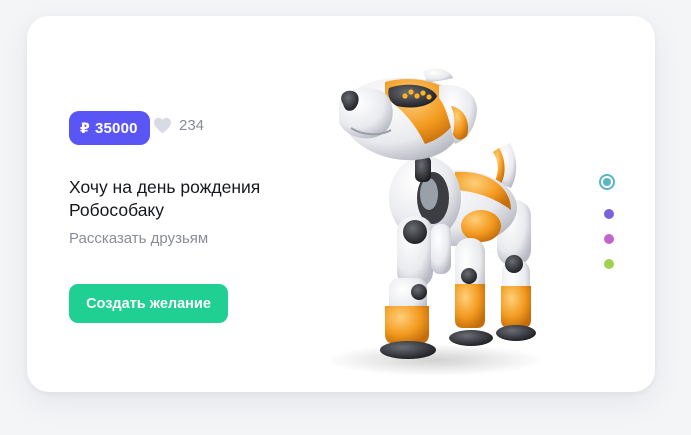 The height and width of the screenshot is (435, 691). I want to click on create-wish-button: Создать желание, so click(148, 303).